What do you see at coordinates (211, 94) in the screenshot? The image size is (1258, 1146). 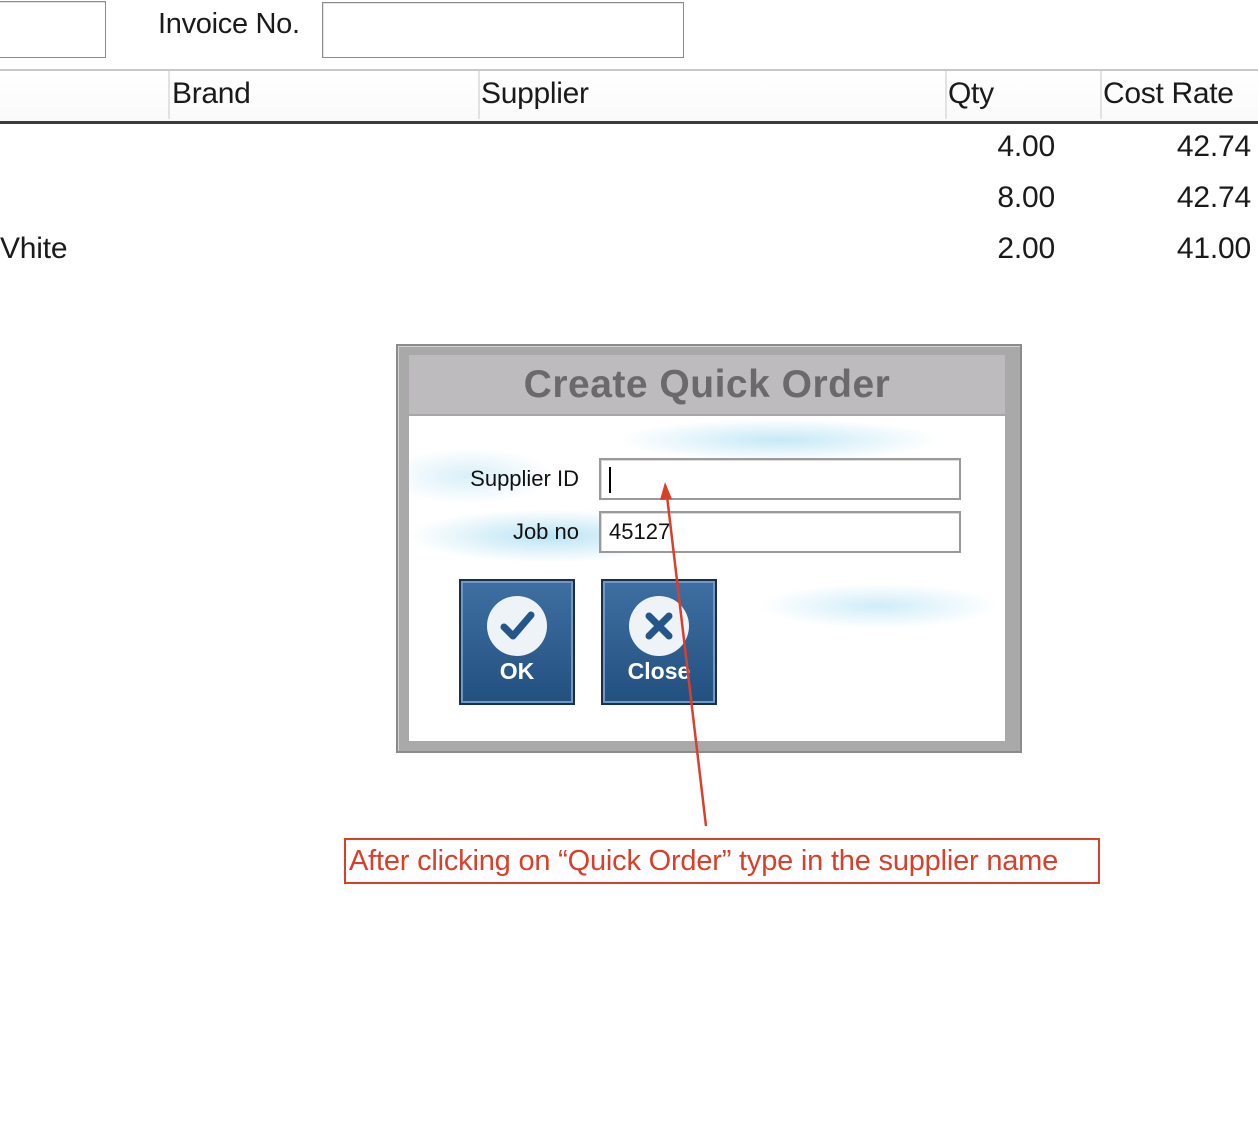 I see `column-header-brand: Brand` at bounding box center [211, 94].